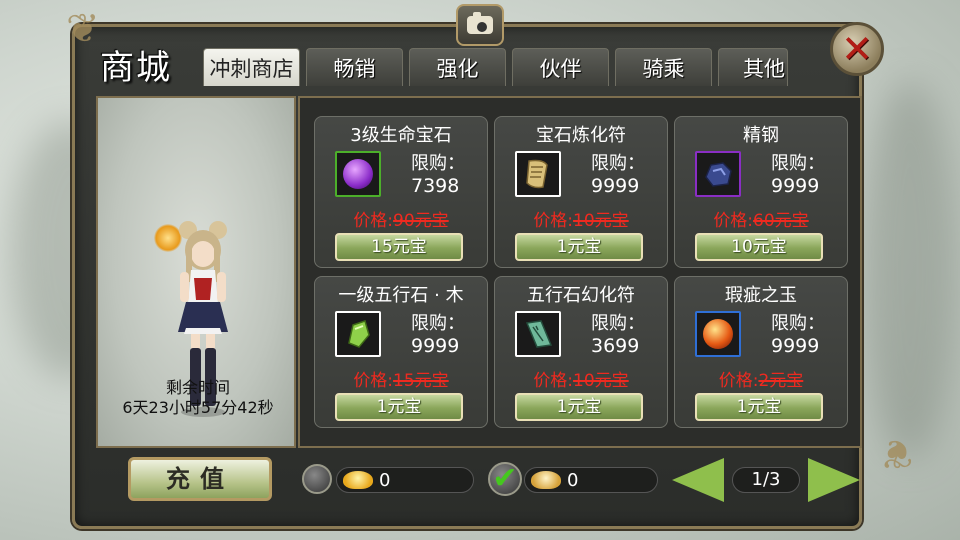  What do you see at coordinates (698, 480) in the screenshot?
I see `prev-page-arrow-icon` at bounding box center [698, 480].